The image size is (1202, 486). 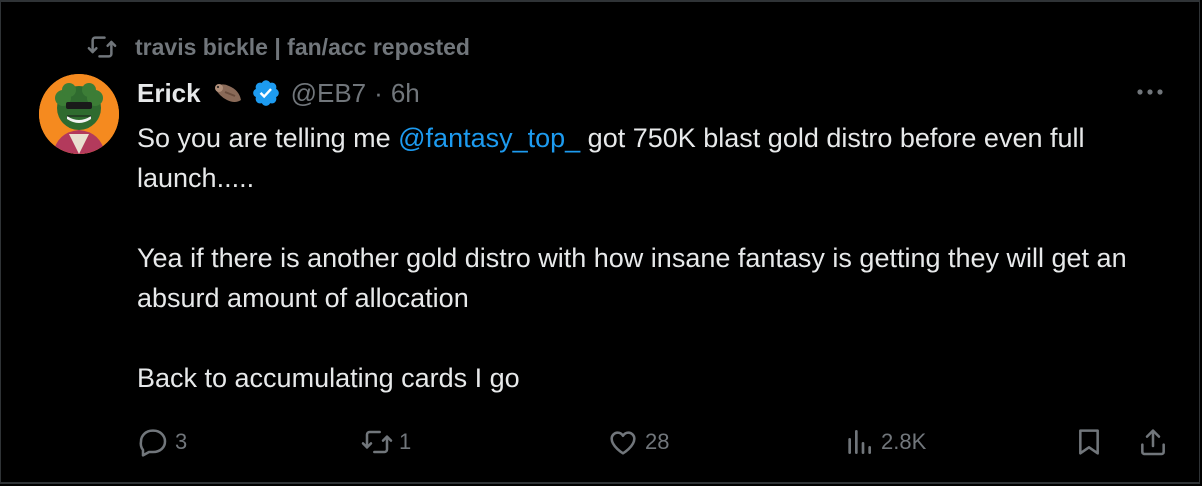 What do you see at coordinates (228, 93) in the screenshot?
I see `otter-emoji-icon` at bounding box center [228, 93].